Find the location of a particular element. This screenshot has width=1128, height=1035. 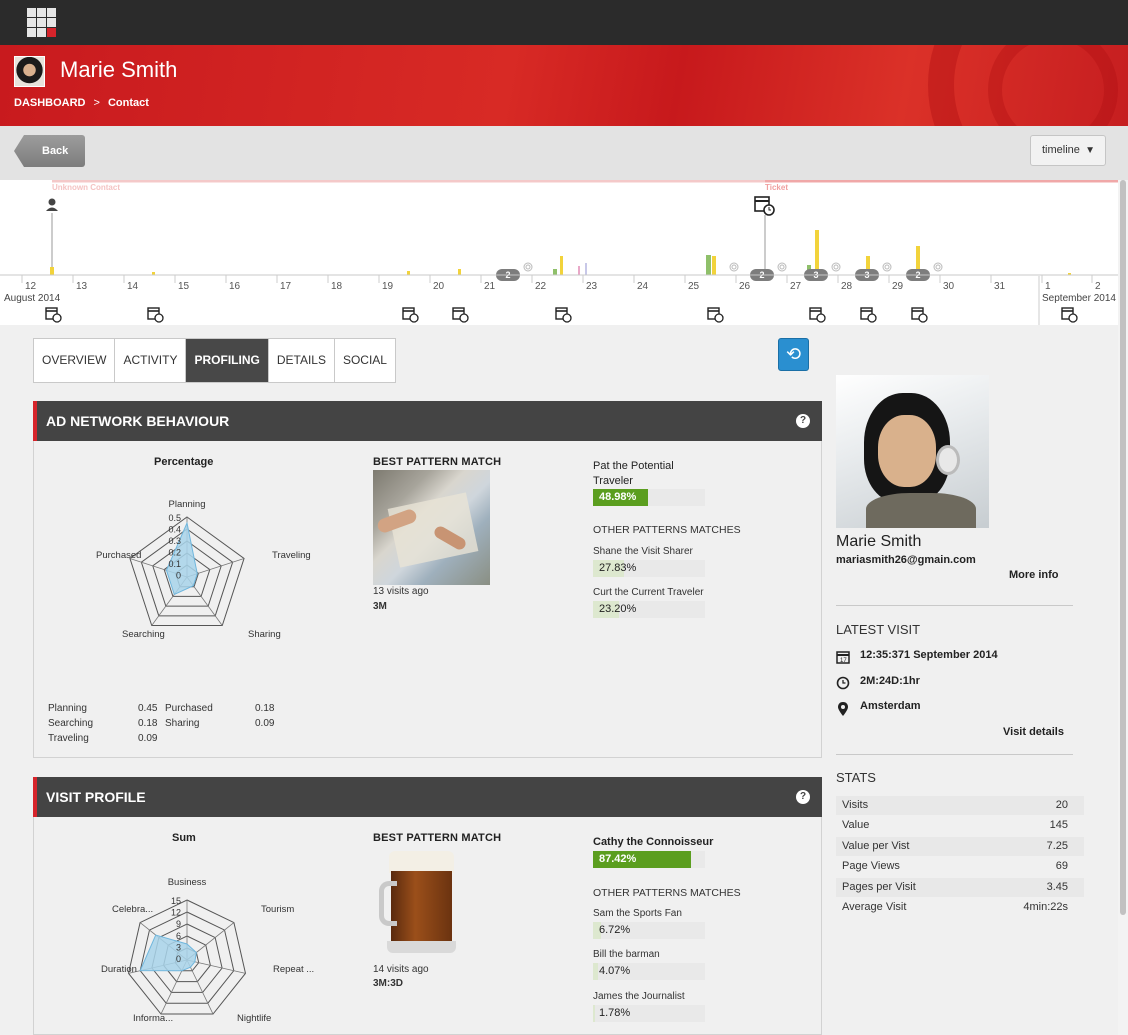

visit-date: 12:35:371 September 2014 is located at coordinates (929, 655).